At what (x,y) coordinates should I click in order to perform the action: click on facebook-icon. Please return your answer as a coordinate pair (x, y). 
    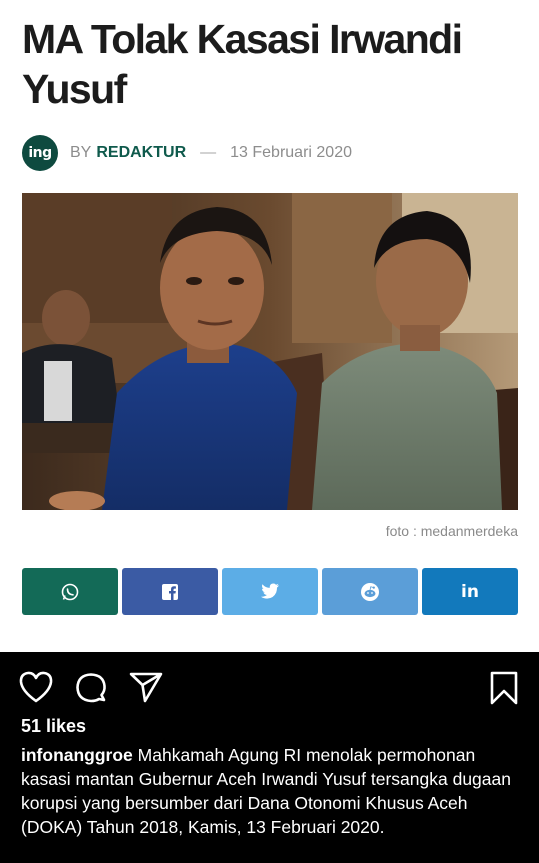
    Looking at the image, I should click on (170, 591).